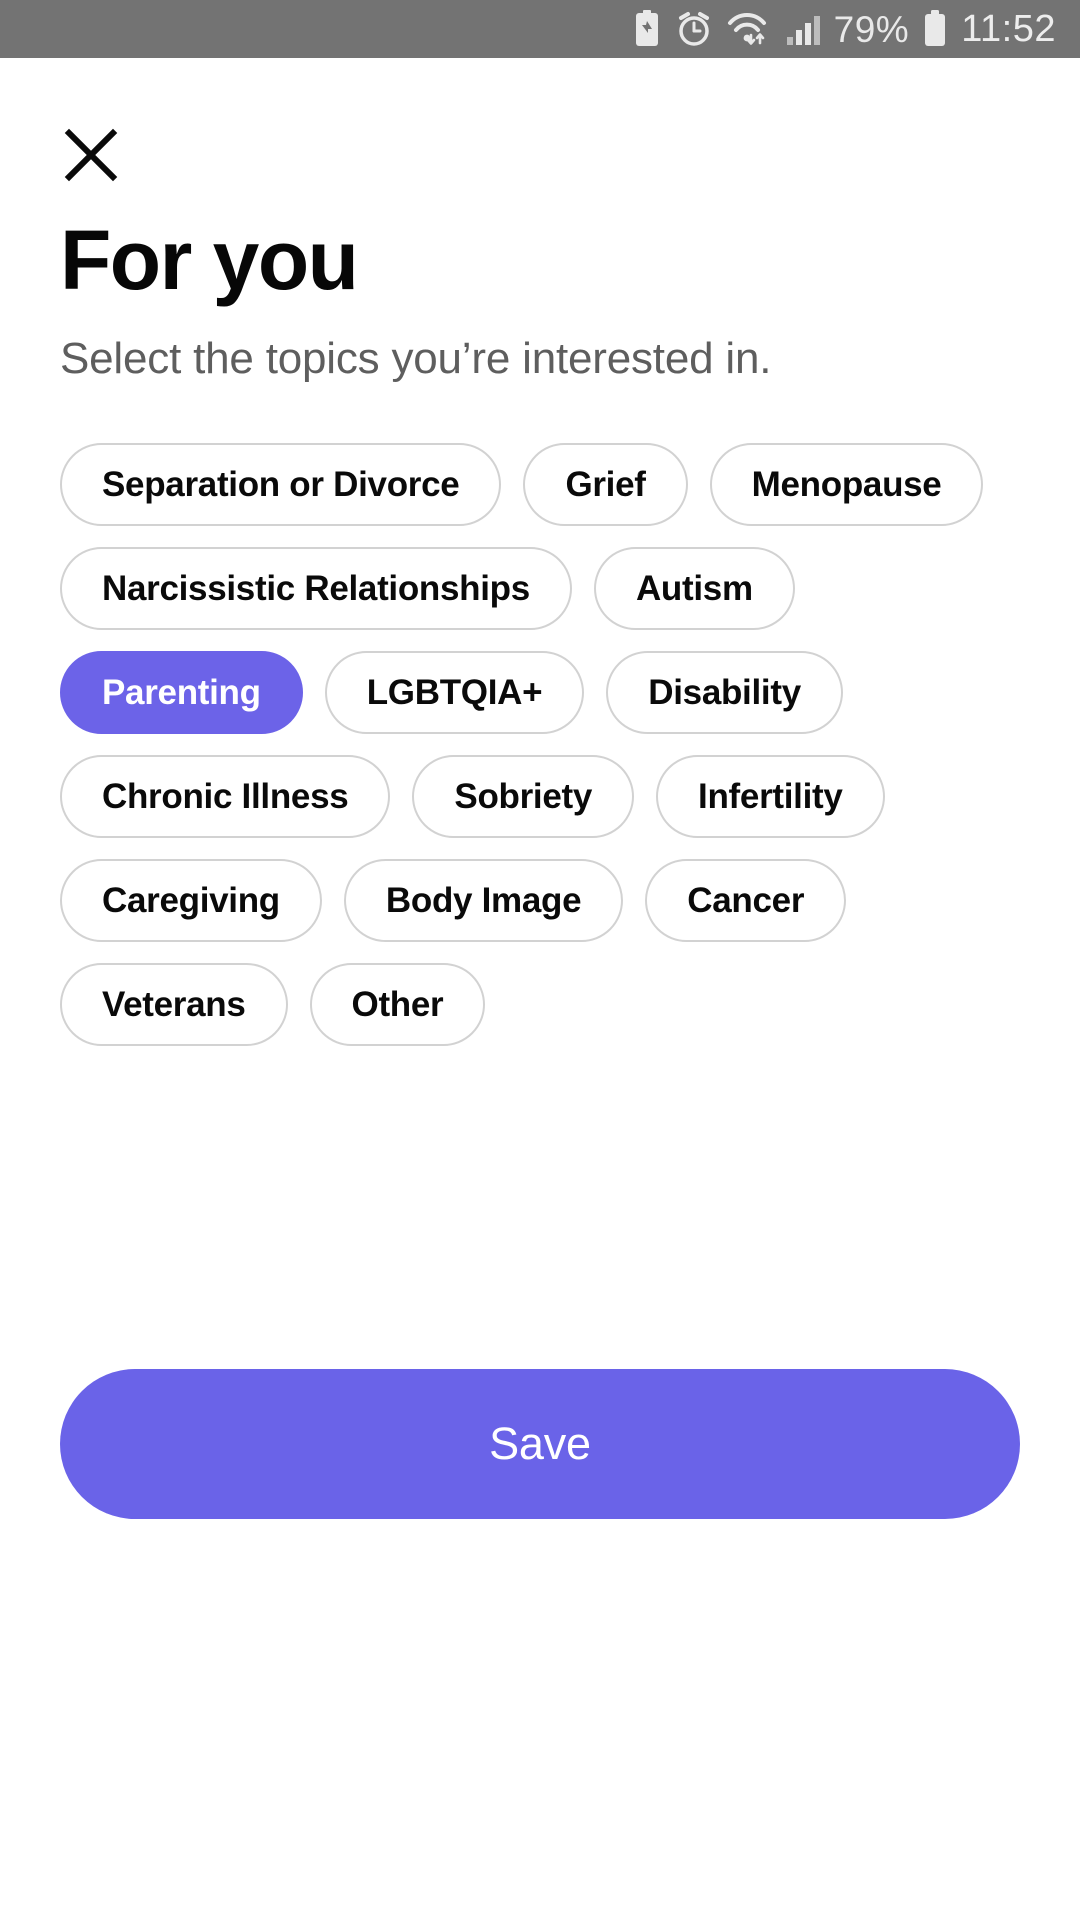 The width and height of the screenshot is (1080, 1920). Describe the element at coordinates (91, 155) in the screenshot. I see `close-icon` at that location.